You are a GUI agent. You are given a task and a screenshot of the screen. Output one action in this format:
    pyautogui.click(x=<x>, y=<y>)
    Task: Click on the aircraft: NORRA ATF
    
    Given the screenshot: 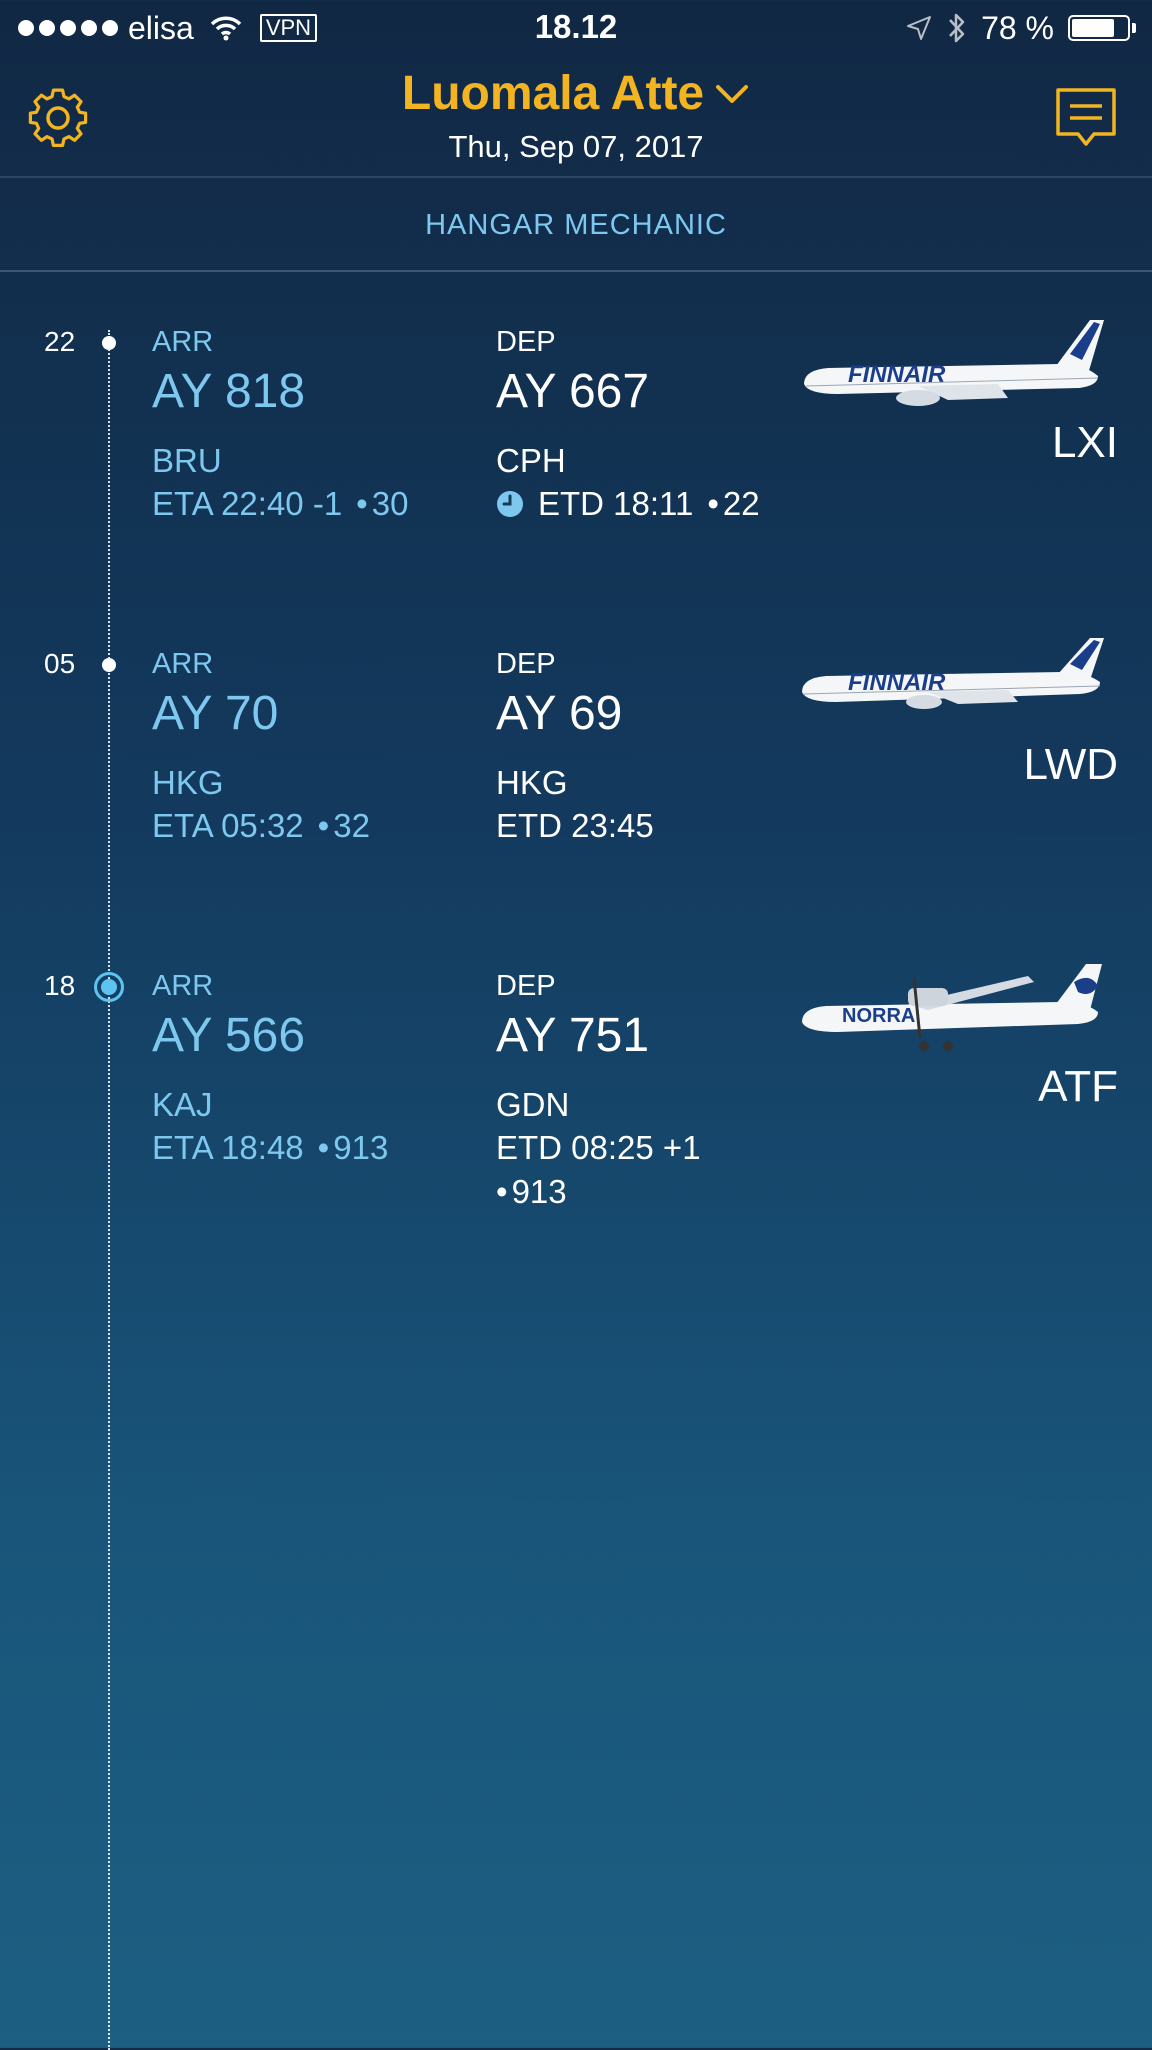 What is the action you would take?
    pyautogui.click(x=953, y=1034)
    